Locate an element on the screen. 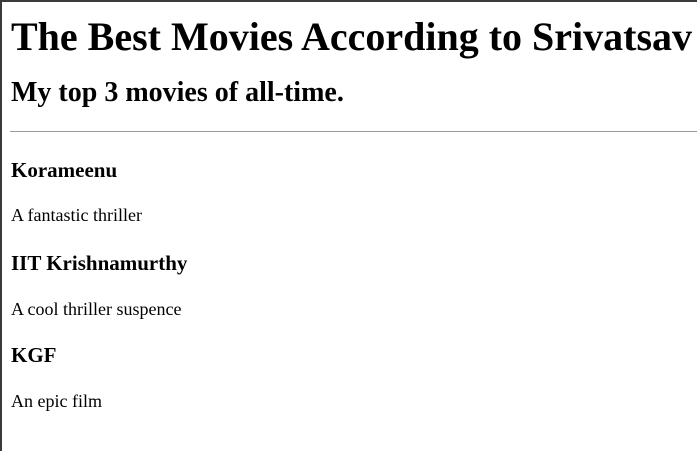 This screenshot has width=697, height=451. movie-title: Korameenu is located at coordinates (64, 170).